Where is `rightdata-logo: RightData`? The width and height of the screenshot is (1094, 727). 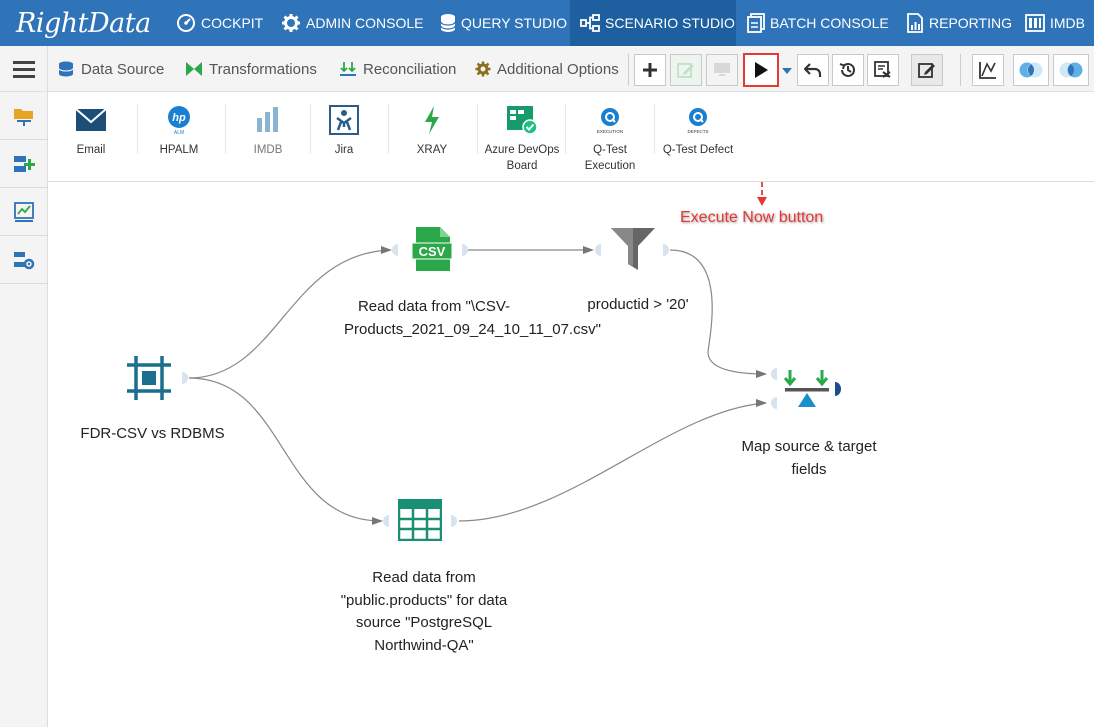 rightdata-logo: RightData is located at coordinates (83, 23).